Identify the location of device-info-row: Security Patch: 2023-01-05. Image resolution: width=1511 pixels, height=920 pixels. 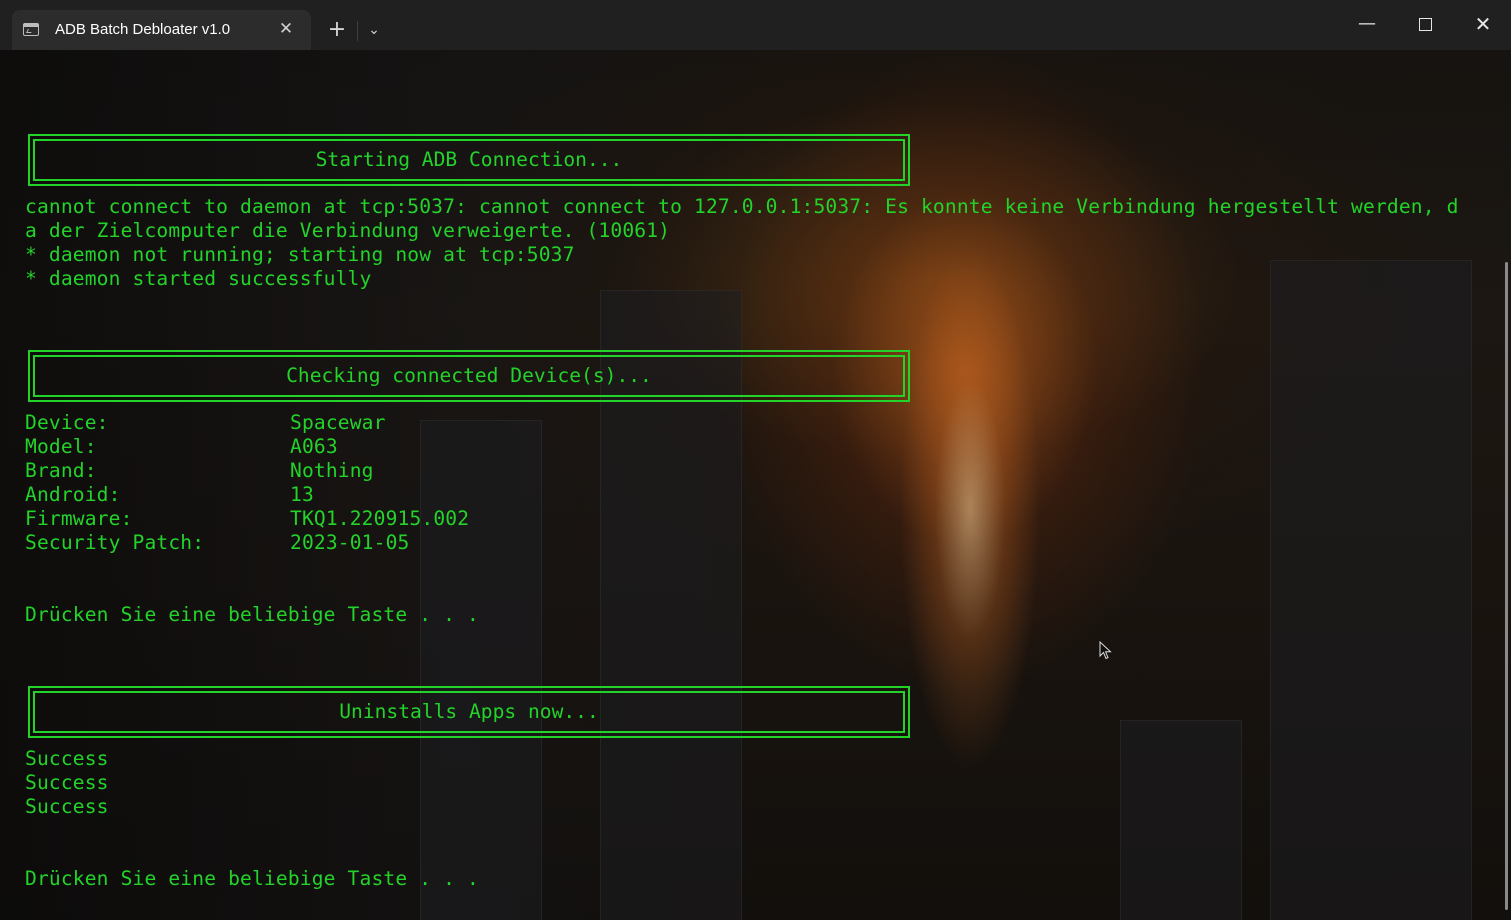
(217, 543).